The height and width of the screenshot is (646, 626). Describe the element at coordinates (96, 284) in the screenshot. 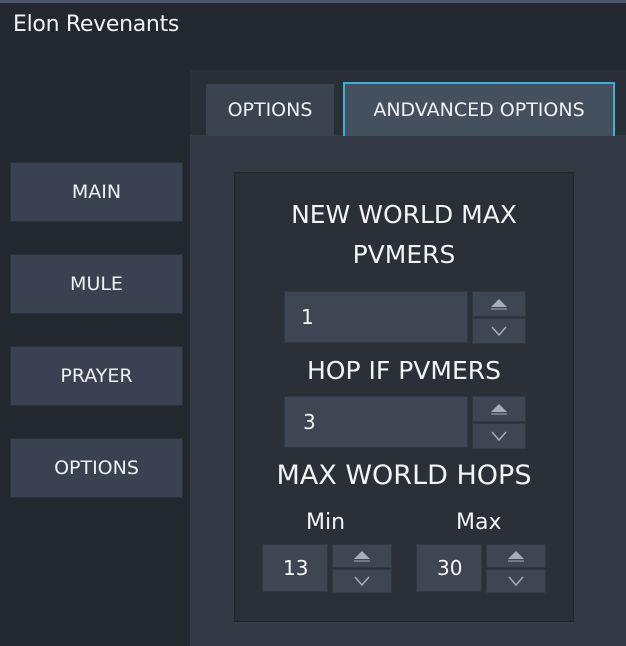

I see `sidebar-item-mule: MULE` at that location.